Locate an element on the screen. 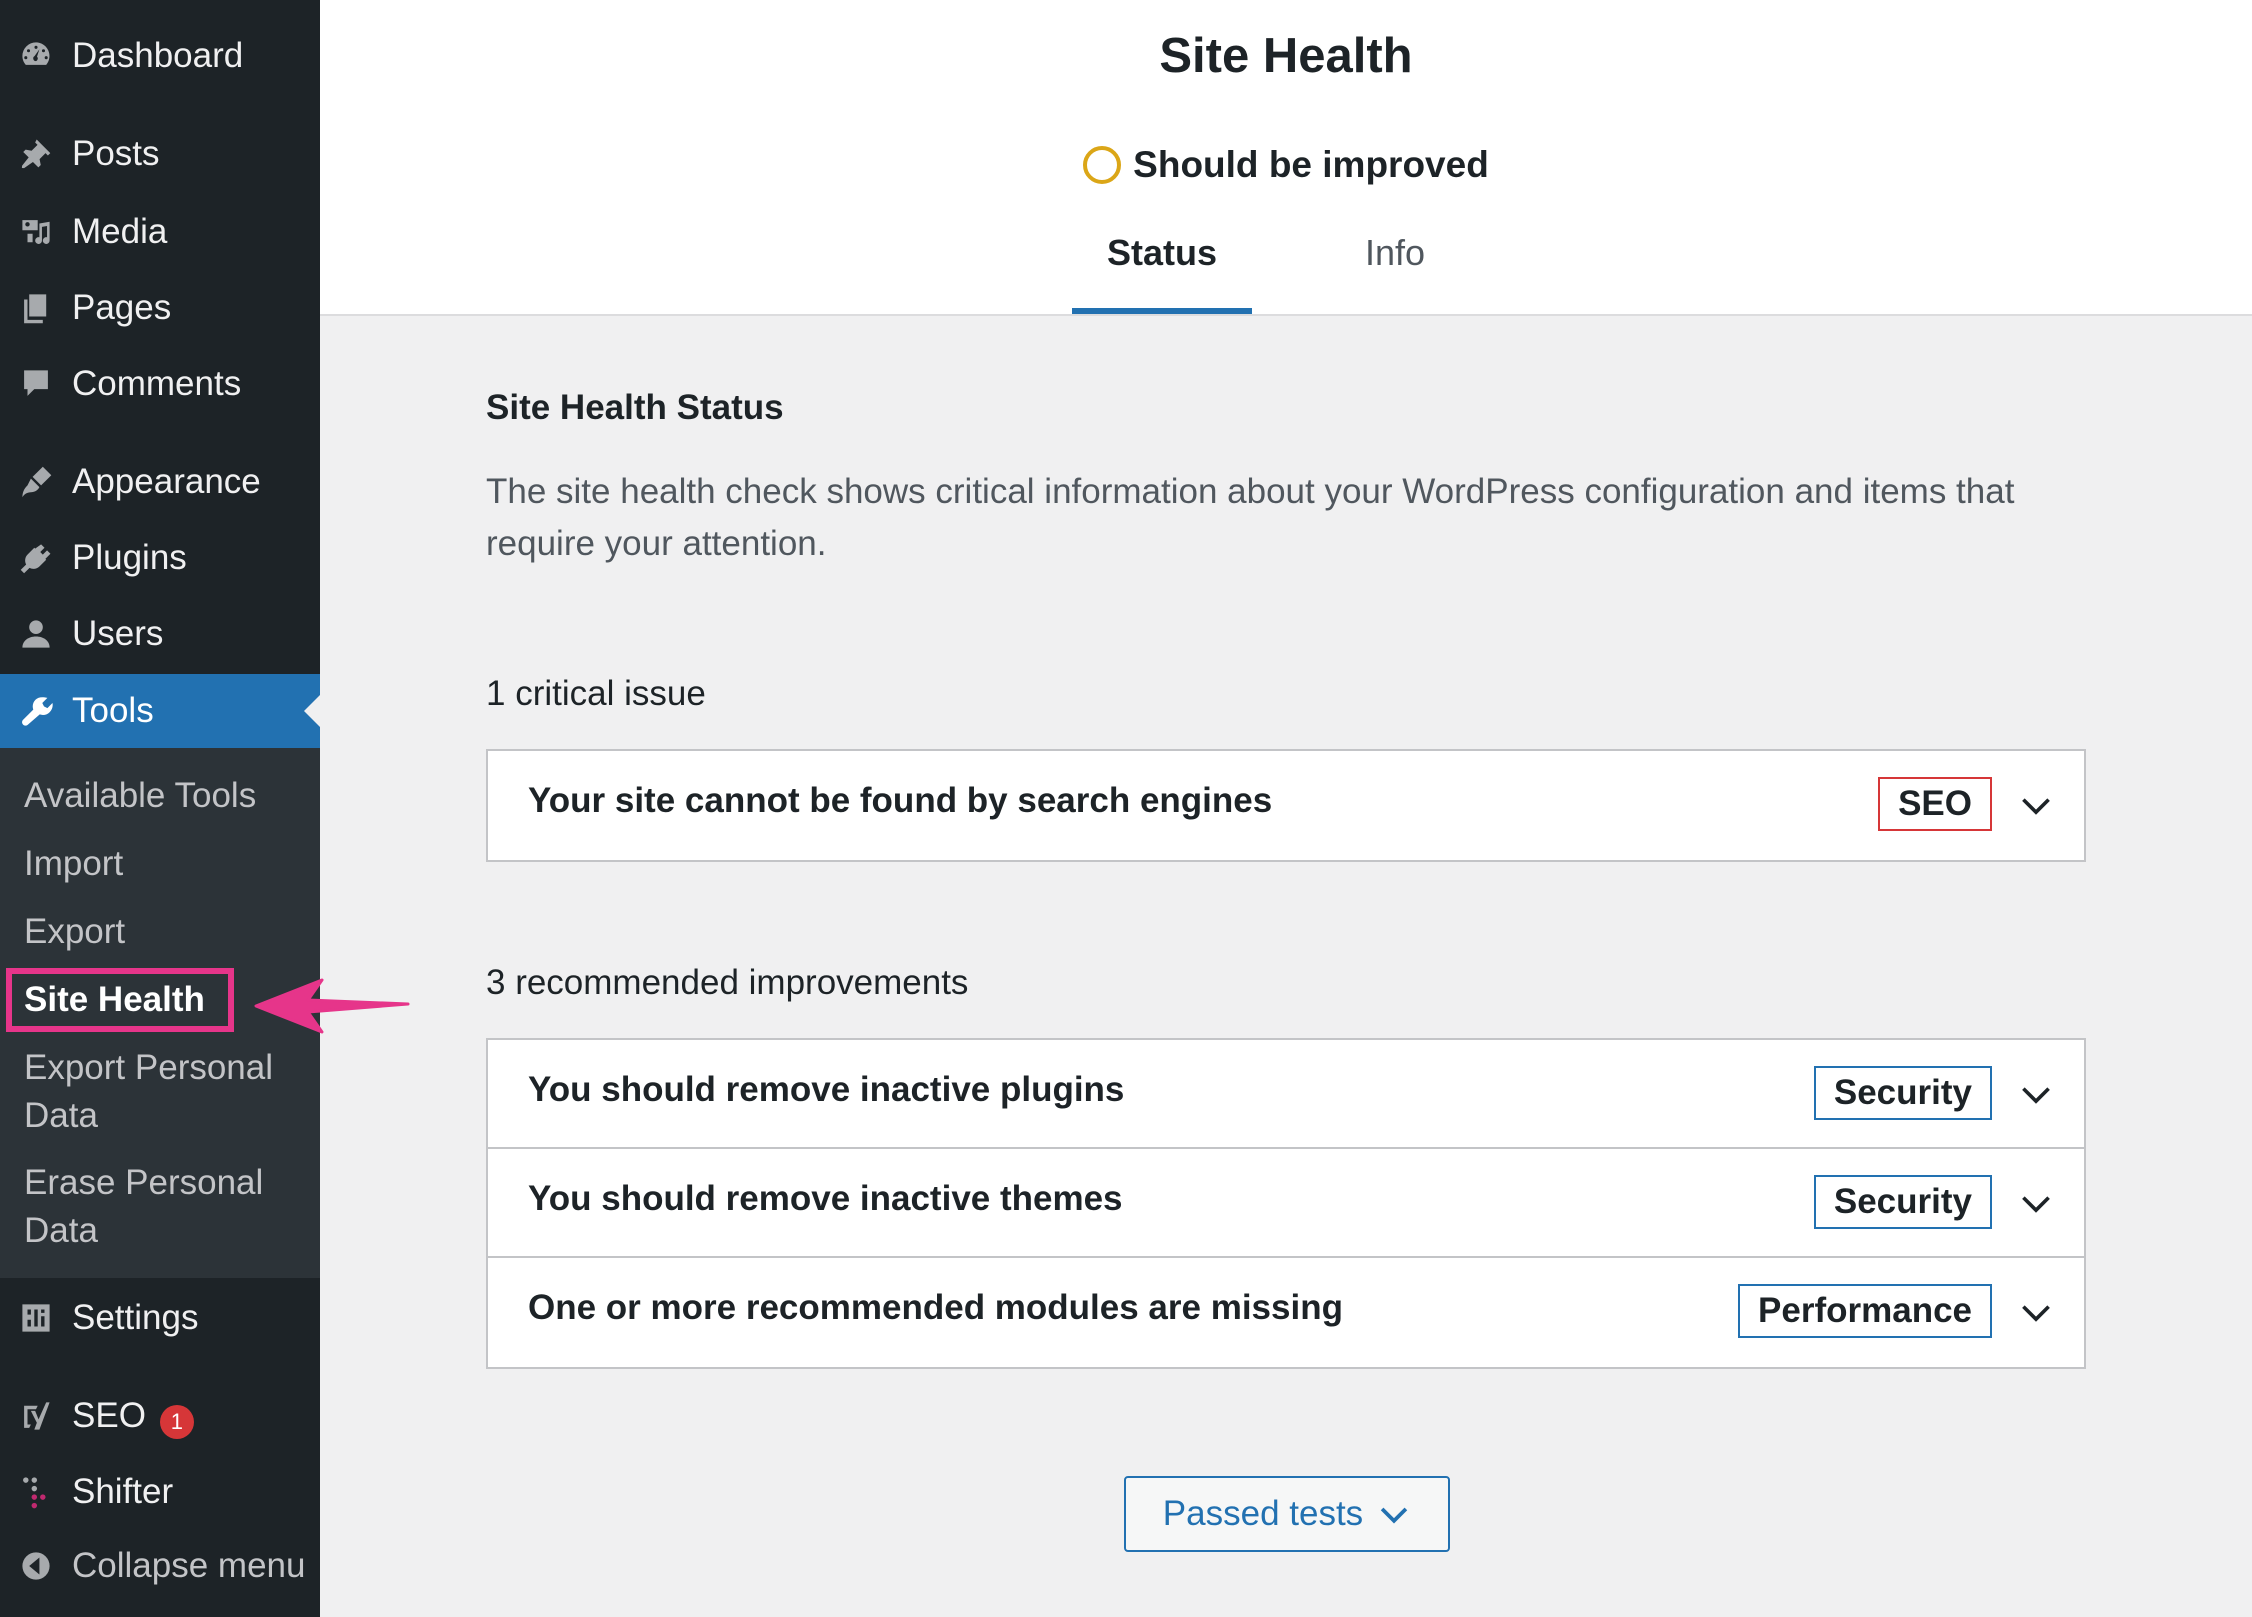  menu-label: Tools is located at coordinates (113, 710).